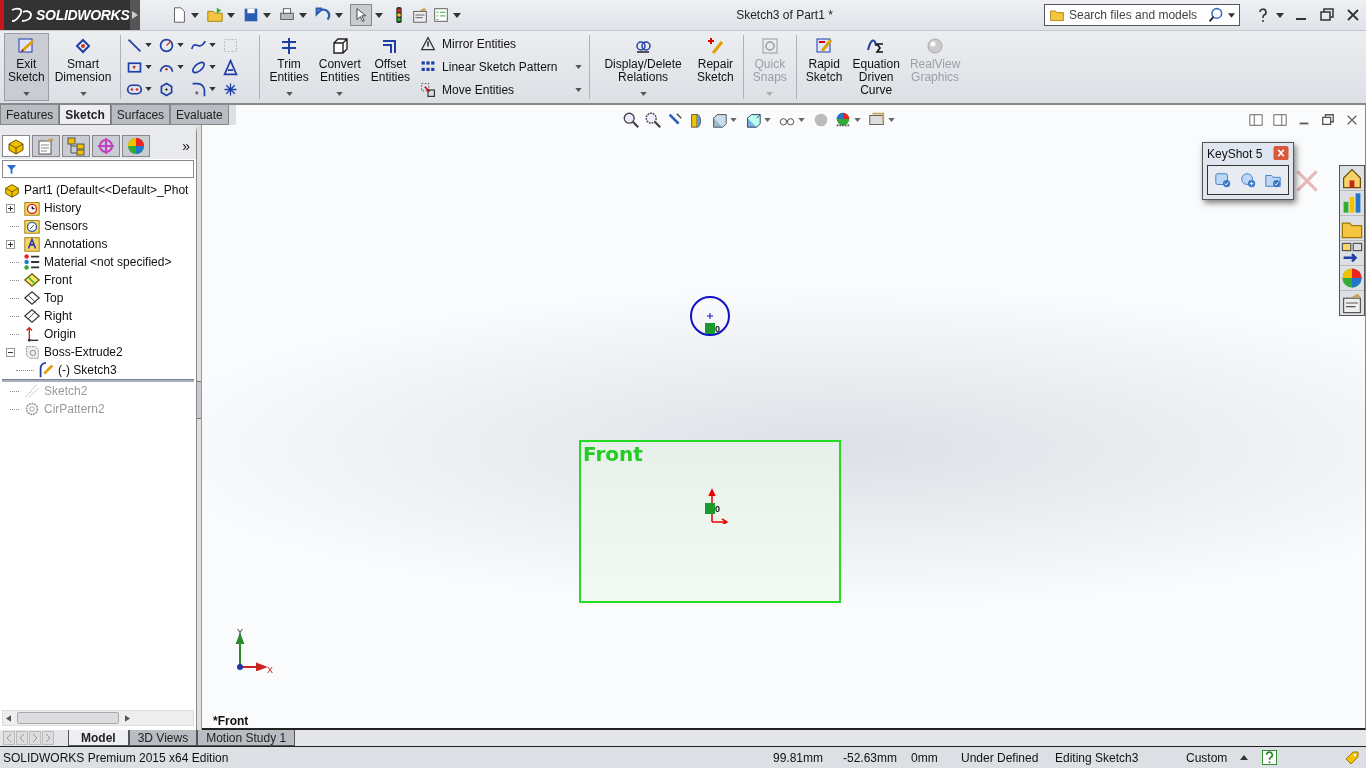  I want to click on scroll-right-icon, so click(127, 718).